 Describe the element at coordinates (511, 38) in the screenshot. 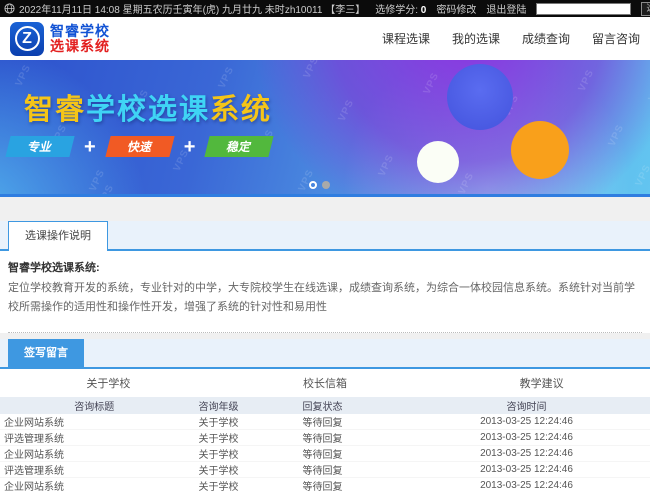

I see `main-nav: 课程选课 我的选课 成绩查询 留言咨询` at that location.